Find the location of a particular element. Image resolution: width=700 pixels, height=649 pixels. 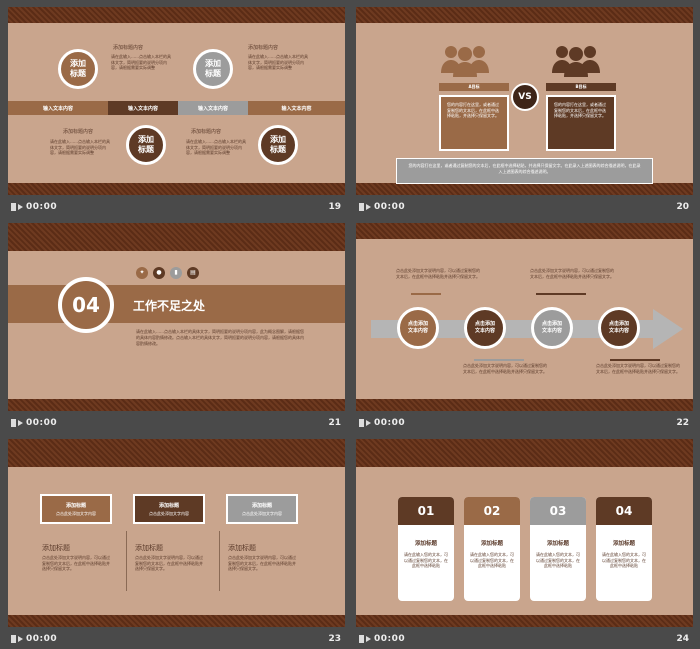

slide-number: 22 is located at coordinates (682, 423).